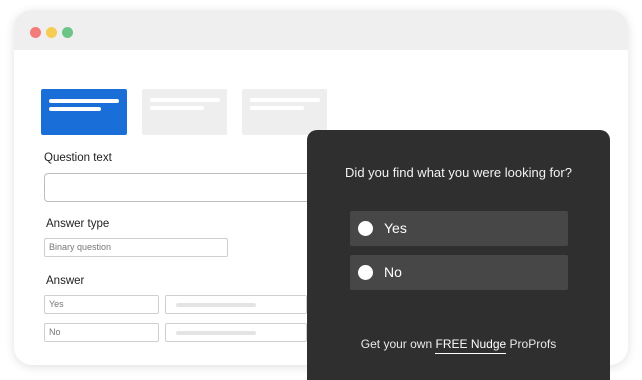 Image resolution: width=642 pixels, height=380 pixels. I want to click on popup-footer: Get your own FREE Nudge ProProfs, so click(458, 345).